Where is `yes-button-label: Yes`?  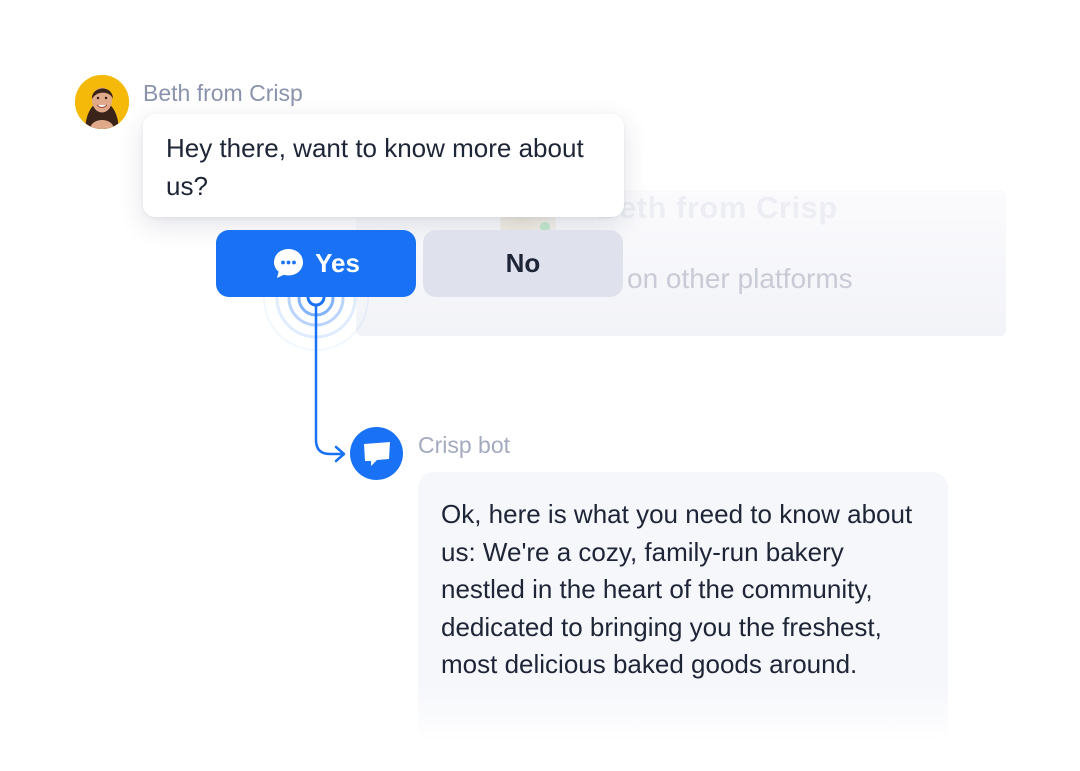
yes-button-label: Yes is located at coordinates (337, 263).